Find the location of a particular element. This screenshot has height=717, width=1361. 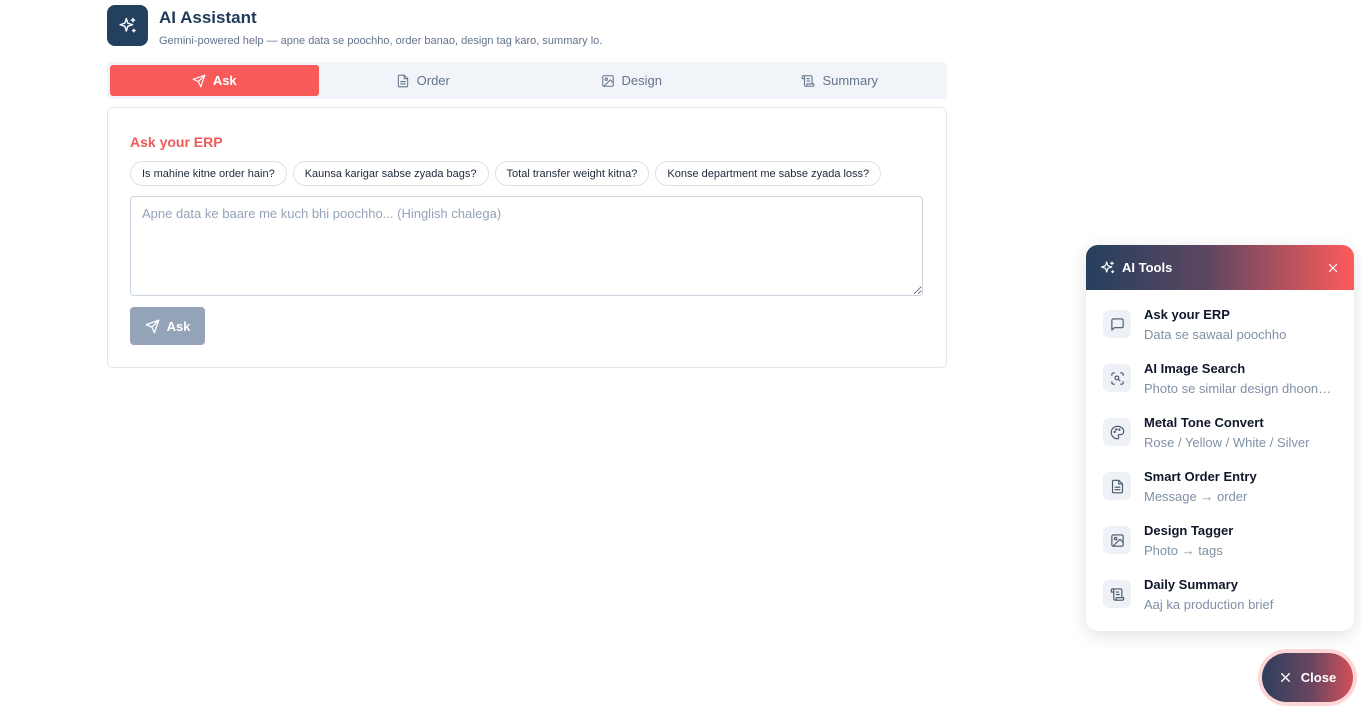

tab-order: Order is located at coordinates (423, 80).